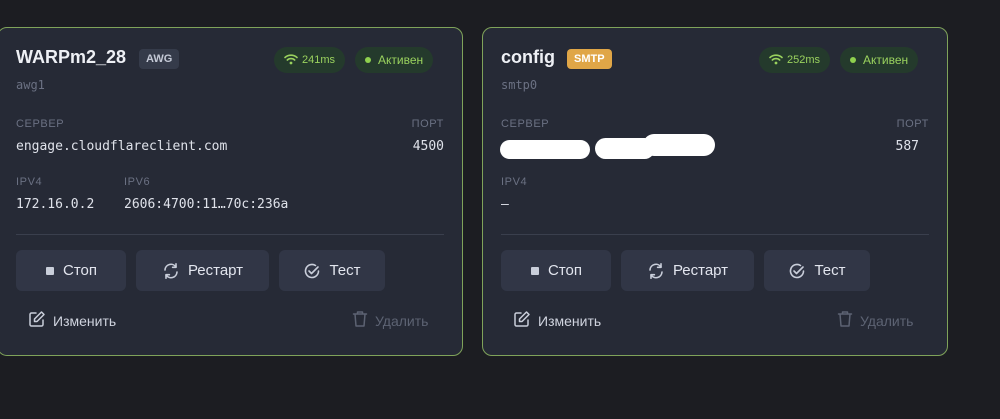 The height and width of the screenshot is (419, 1000). Describe the element at coordinates (528, 57) in the screenshot. I see `connection-name: config` at that location.